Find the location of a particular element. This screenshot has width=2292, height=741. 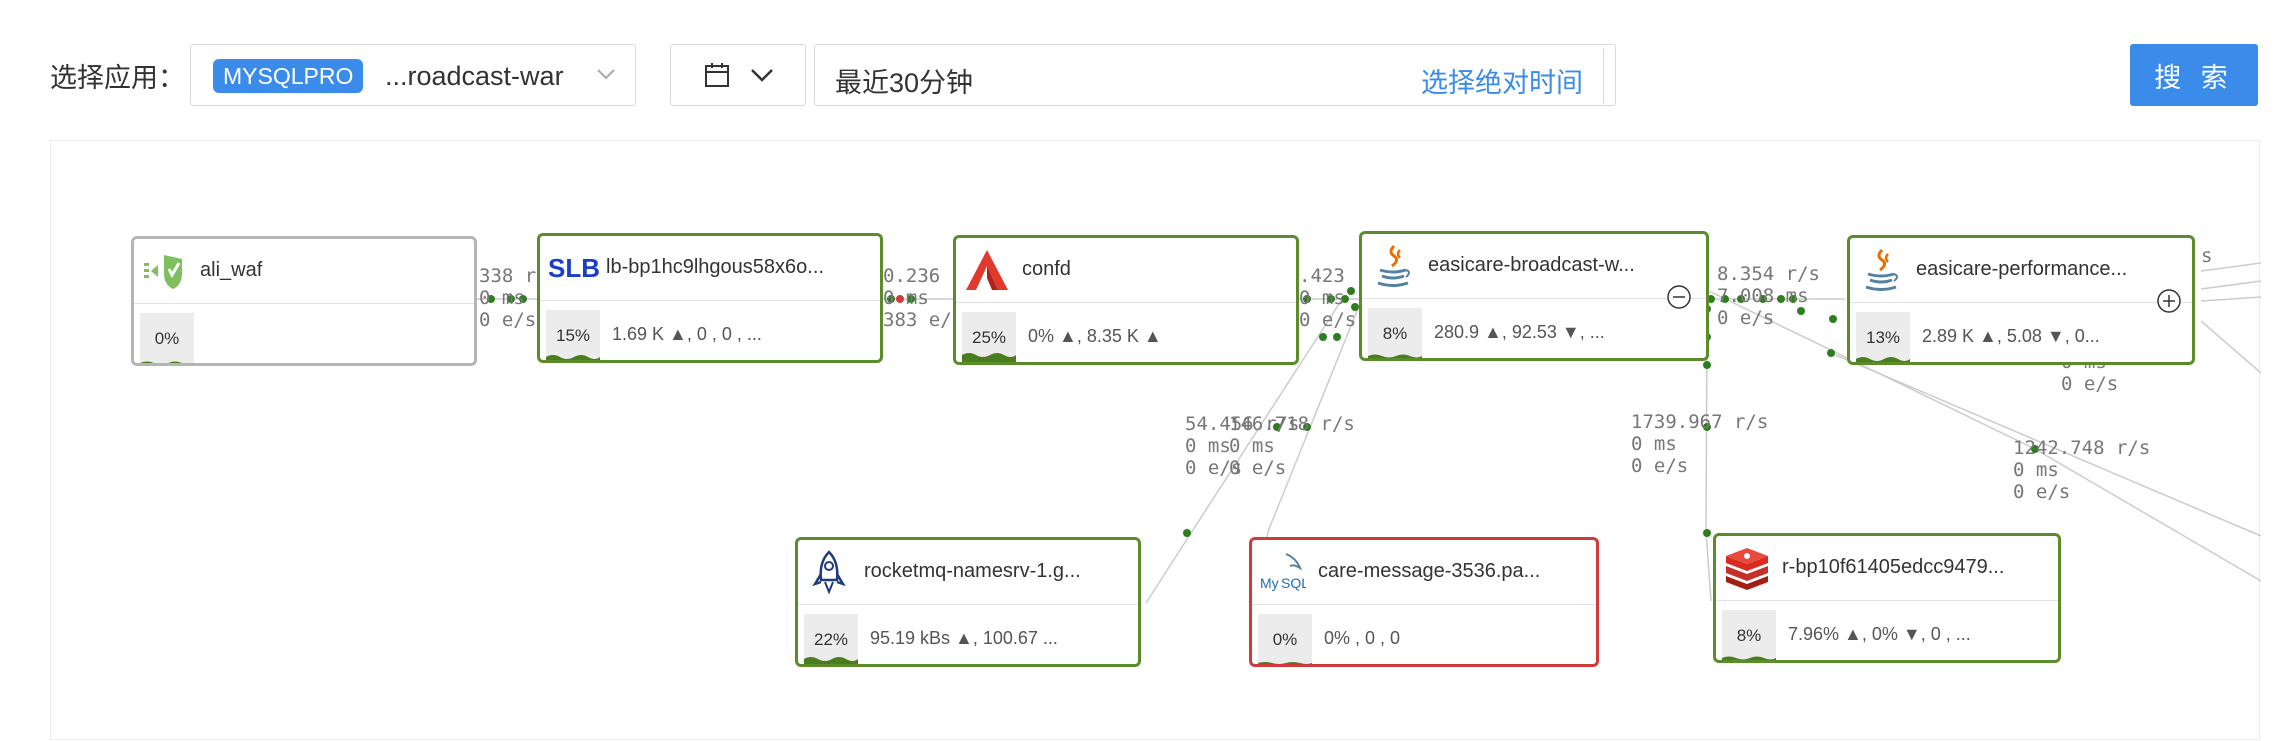

app-select-label: 选择应用： is located at coordinates (117, 78).